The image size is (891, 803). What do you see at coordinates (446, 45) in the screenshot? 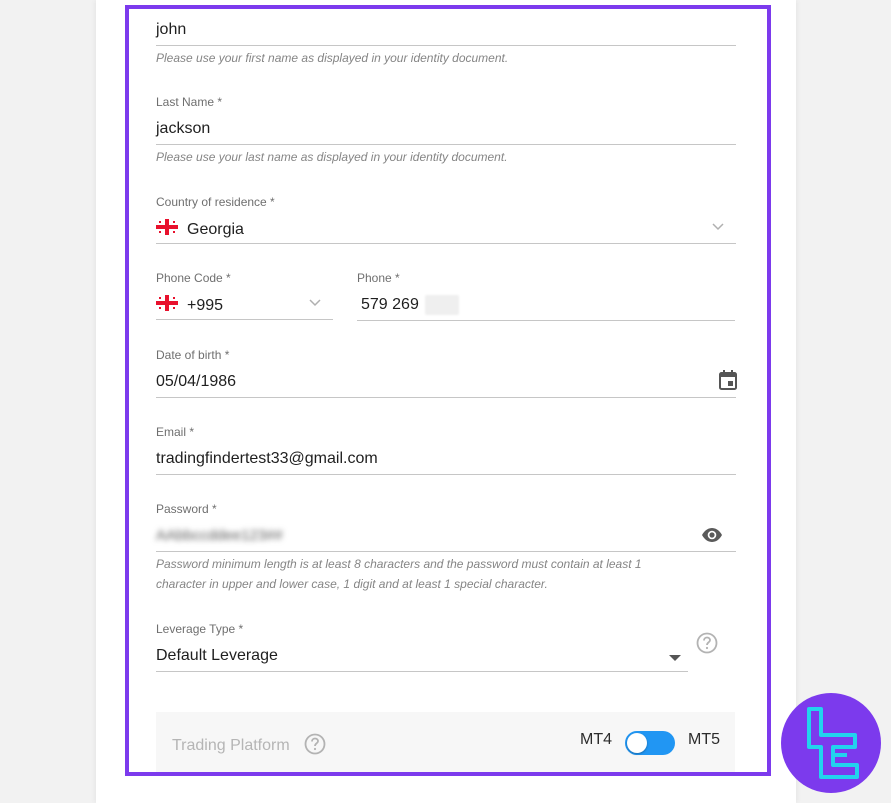
I see `first-name-underline` at bounding box center [446, 45].